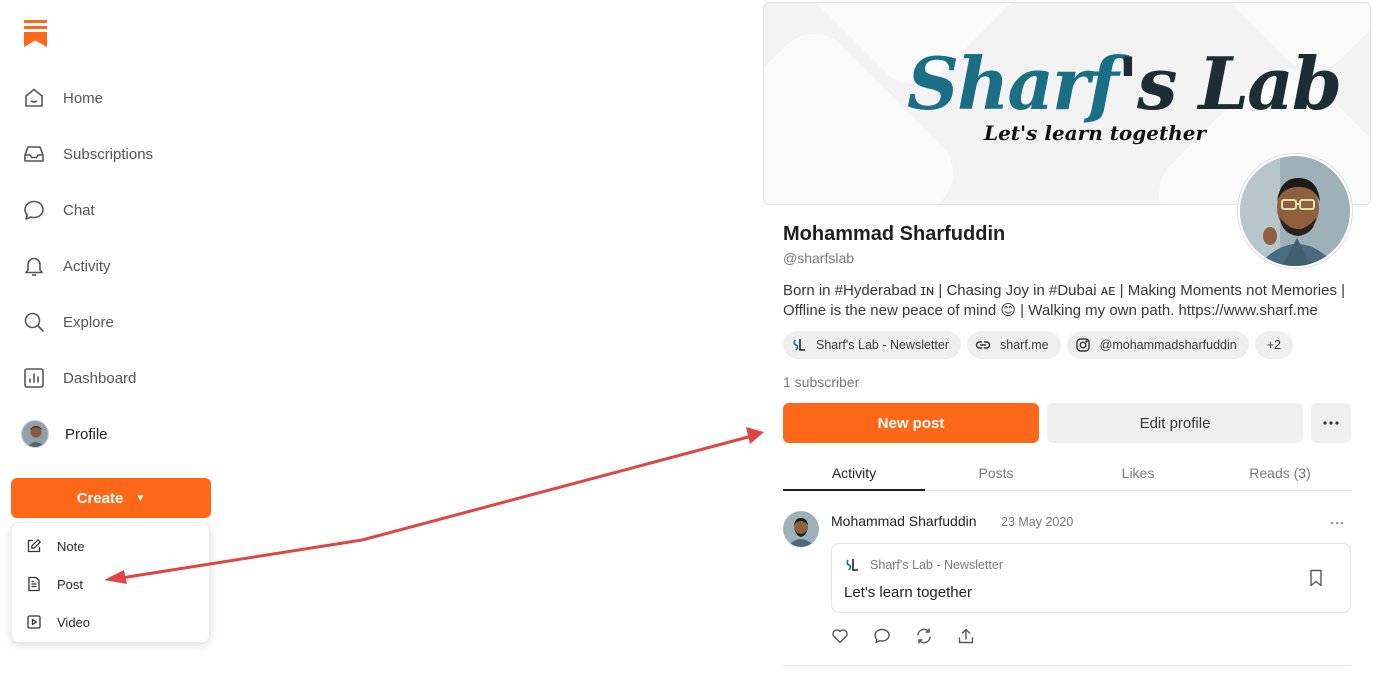 The width and height of the screenshot is (1392, 691). I want to click on chip-website: sharf.me, so click(1014, 345).